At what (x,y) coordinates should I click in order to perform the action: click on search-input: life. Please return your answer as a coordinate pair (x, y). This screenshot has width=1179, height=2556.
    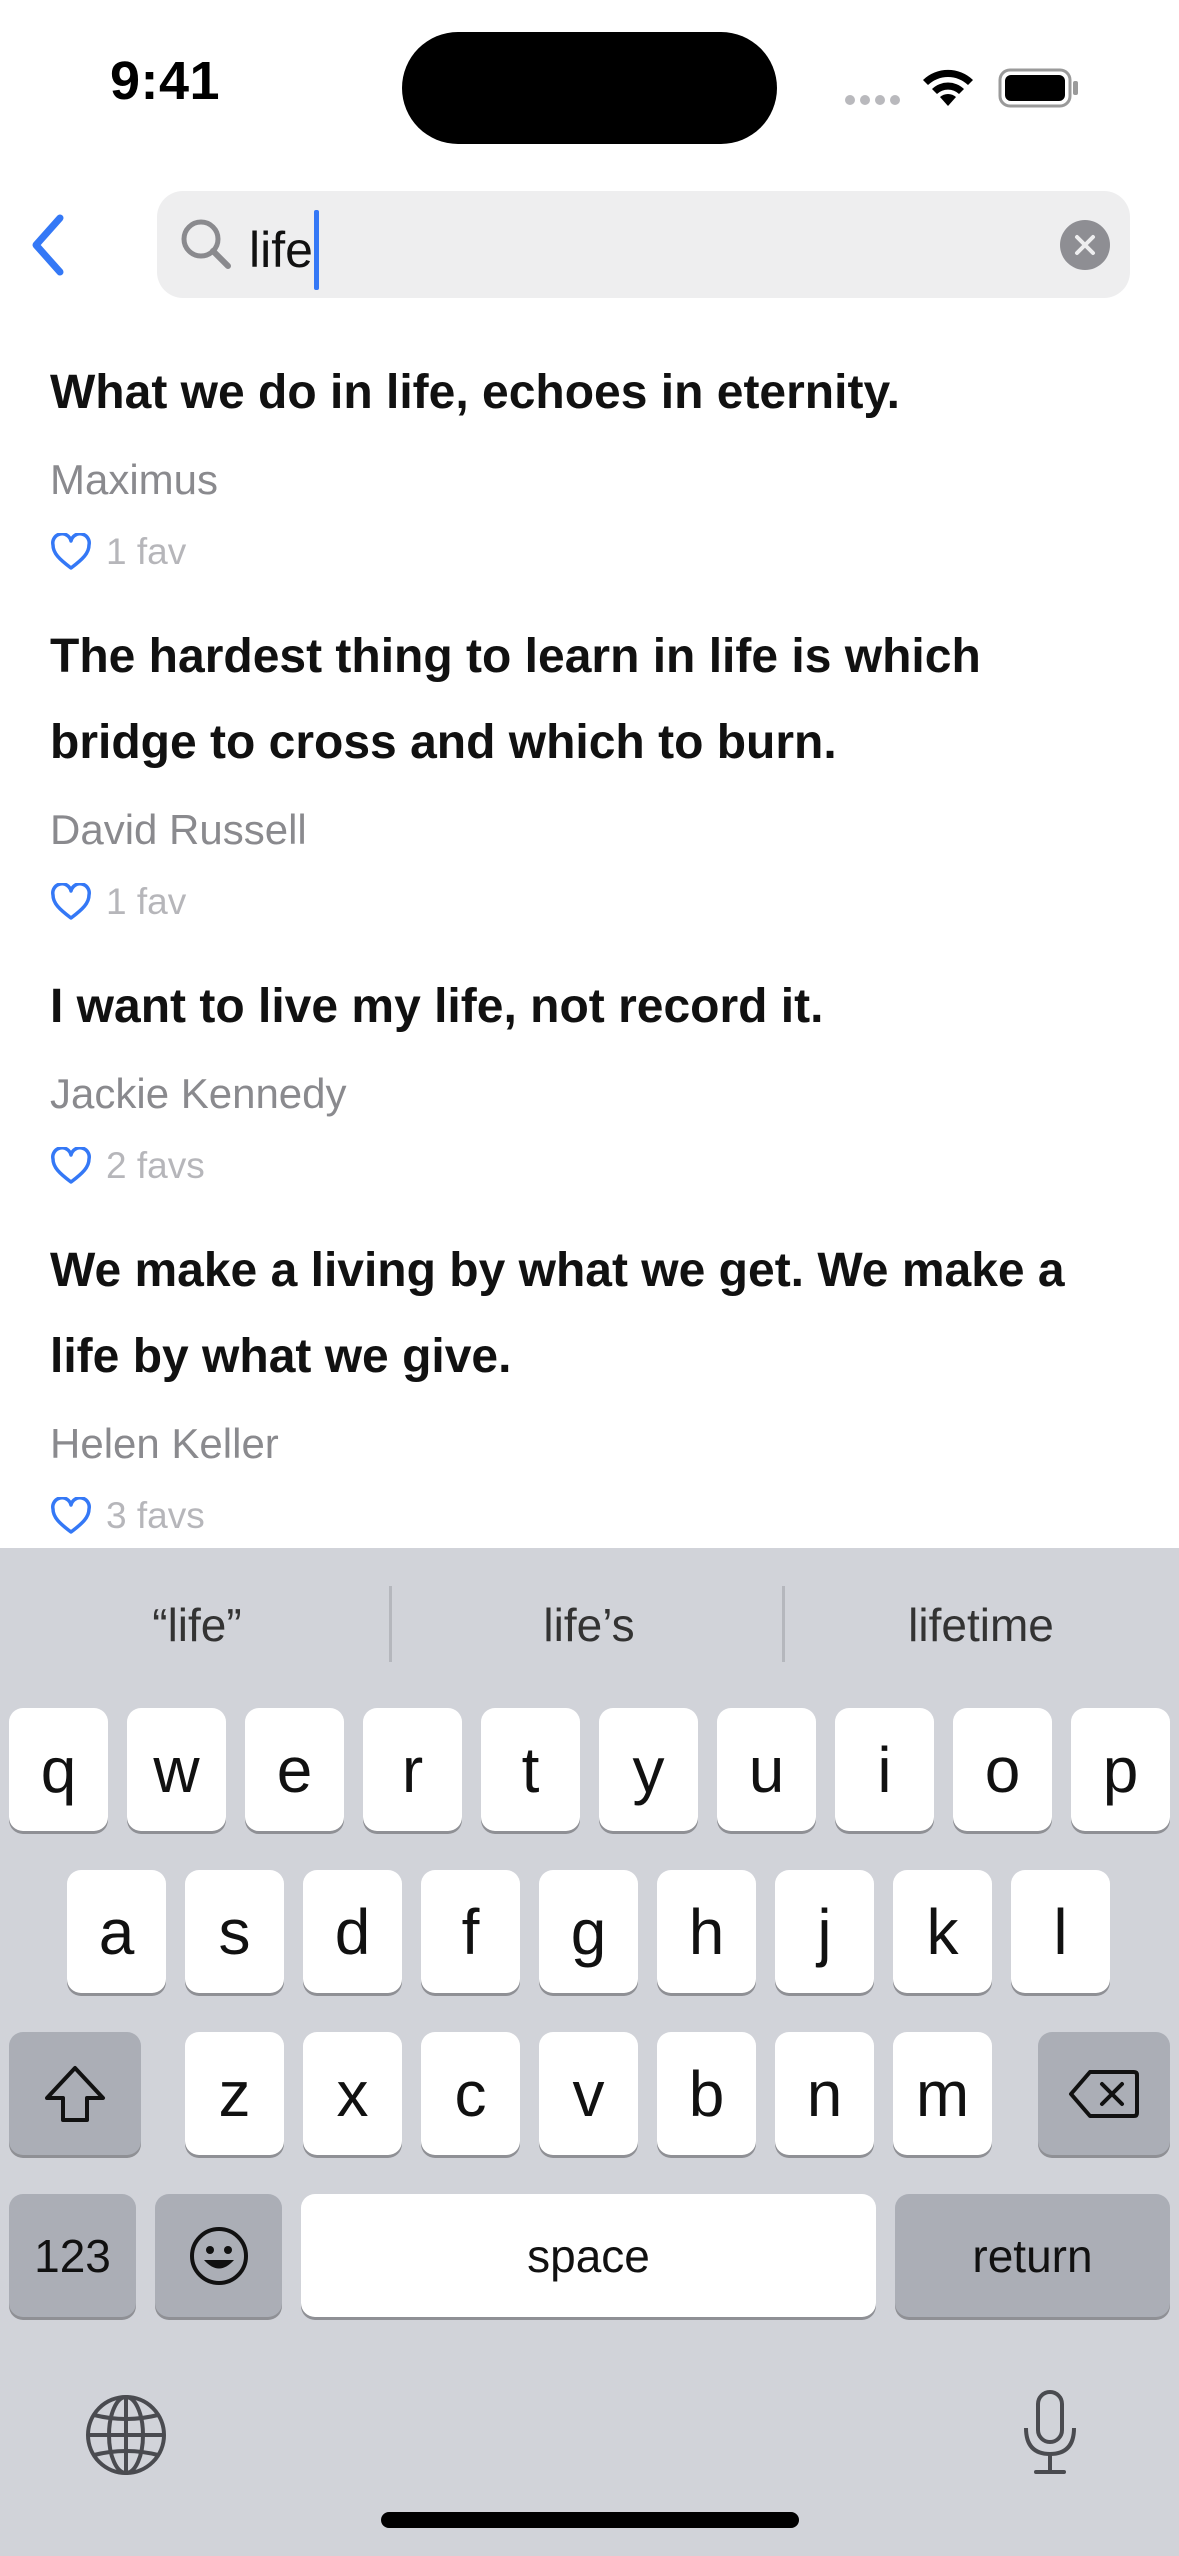
    Looking at the image, I should click on (284, 252).